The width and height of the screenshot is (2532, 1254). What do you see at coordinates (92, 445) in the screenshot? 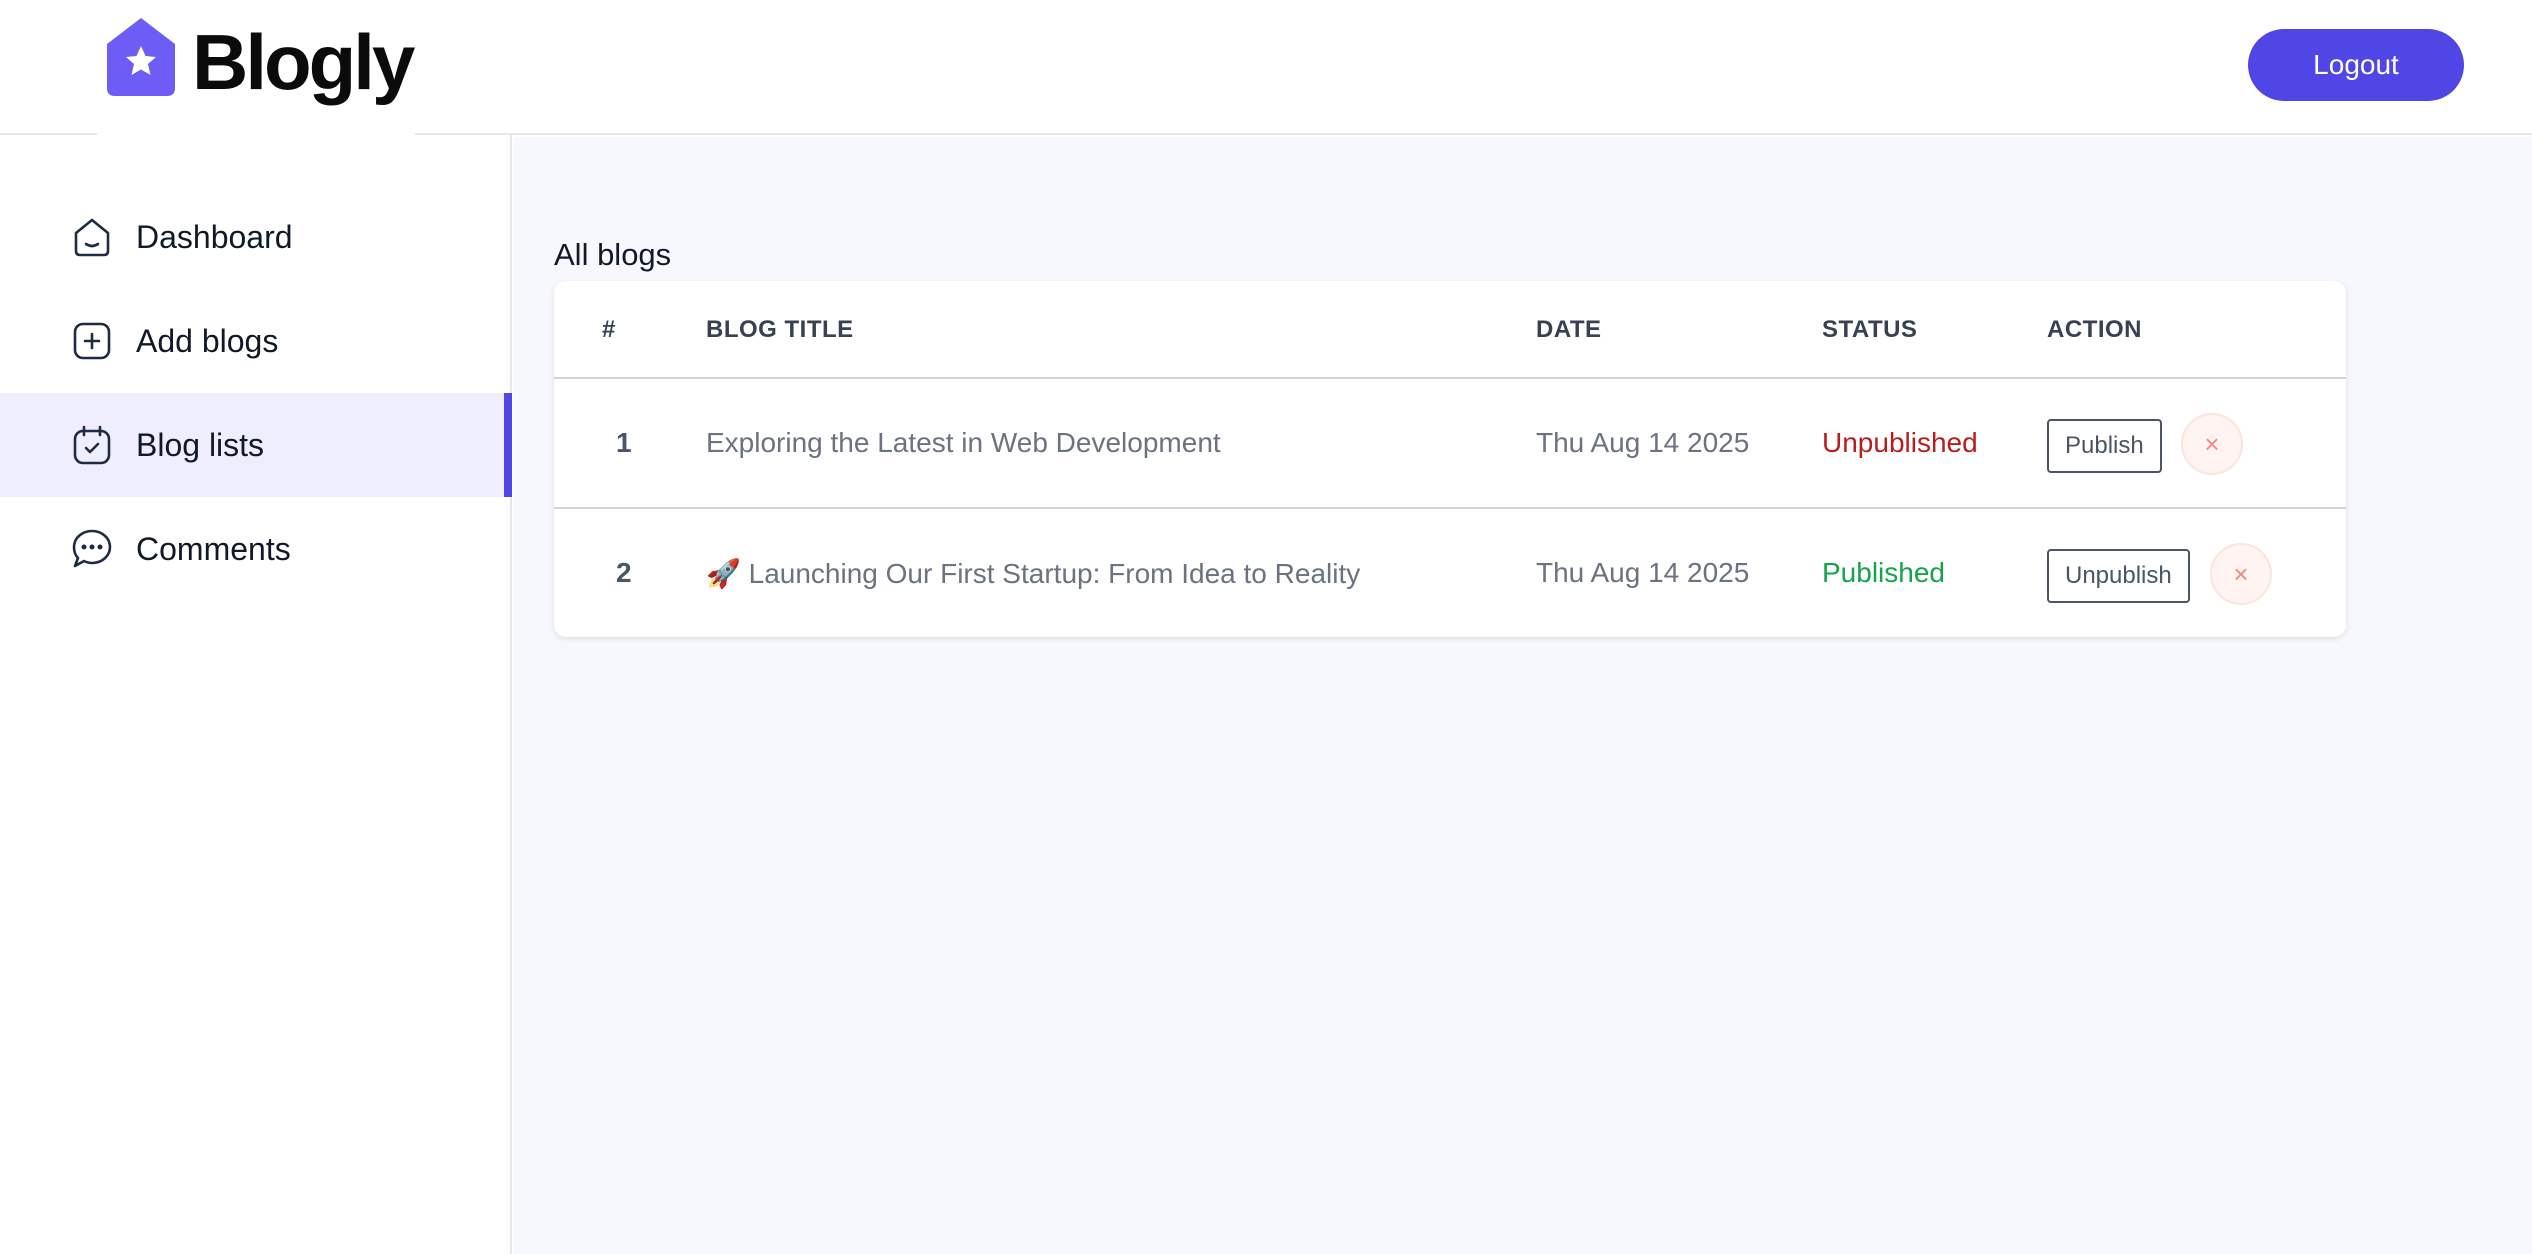
I see `calendar-check-icon` at bounding box center [92, 445].